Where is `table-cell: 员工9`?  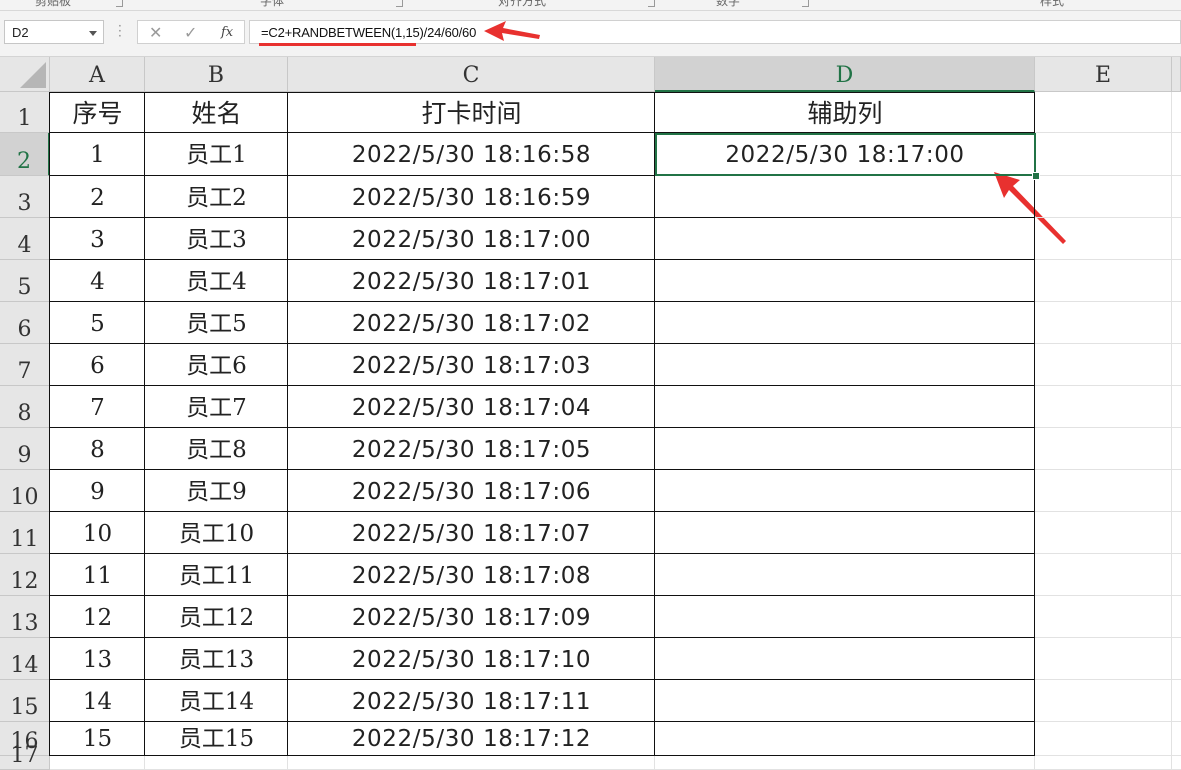 table-cell: 员工9 is located at coordinates (216, 491).